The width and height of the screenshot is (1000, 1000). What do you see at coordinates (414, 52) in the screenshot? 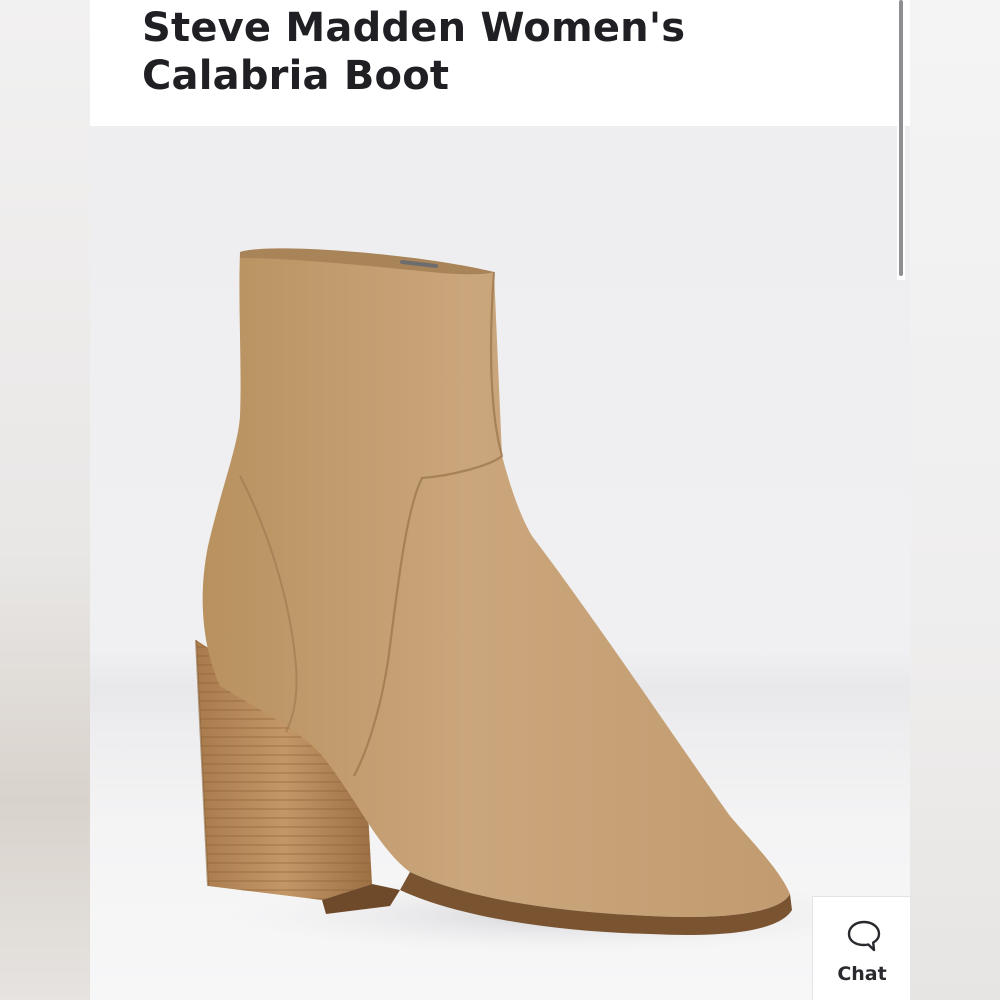
I see `product-title: Steve Madden Women's Calabria Boot` at bounding box center [414, 52].